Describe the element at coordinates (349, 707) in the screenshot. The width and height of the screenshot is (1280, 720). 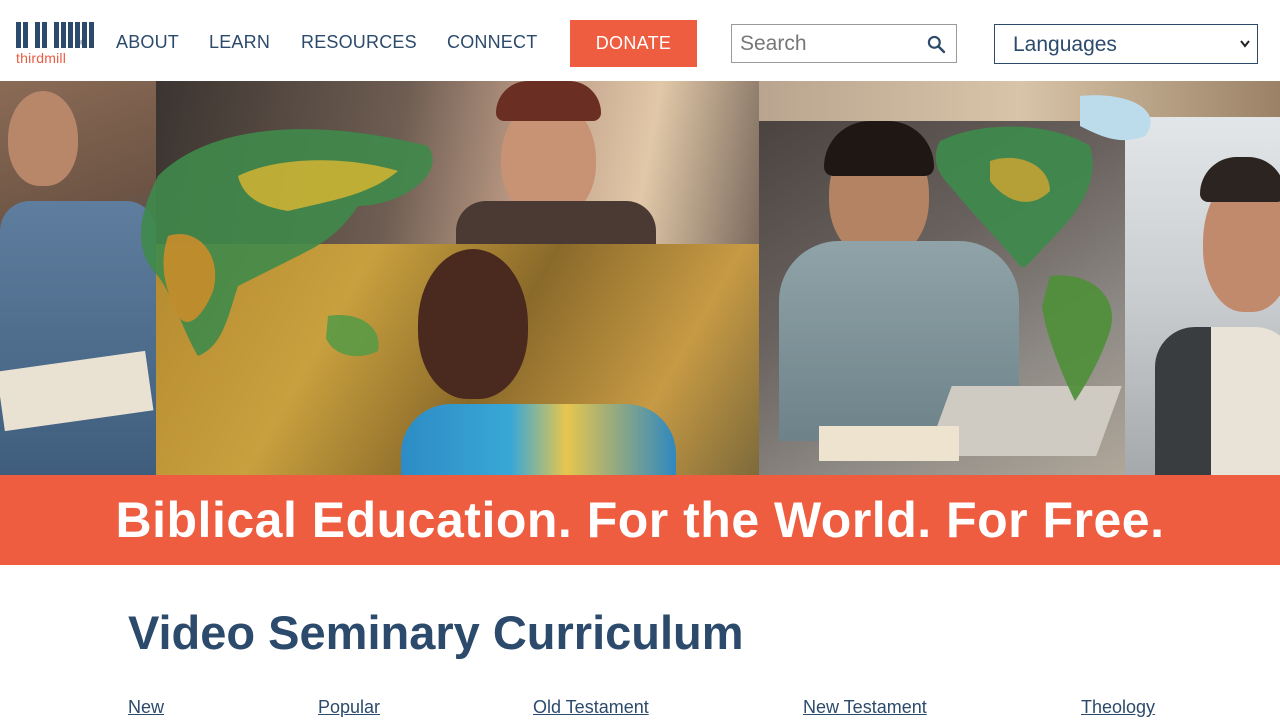
I see `tab-popular: Popular` at that location.